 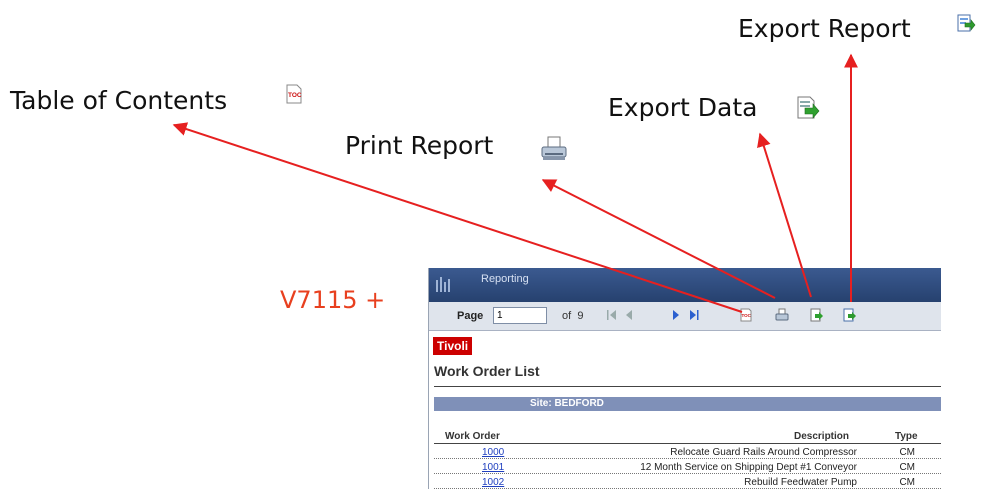 I want to click on export-data-arrow, so click(x=784, y=215).